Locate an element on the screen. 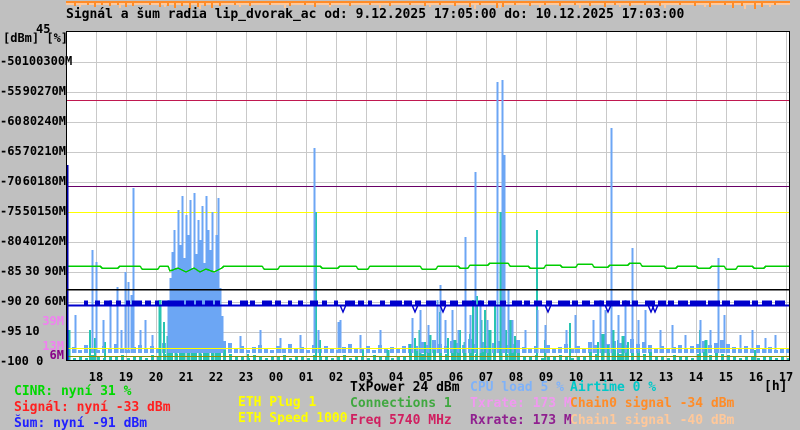  y-axis-tick-label: 120M is located at coordinates (51, 241).